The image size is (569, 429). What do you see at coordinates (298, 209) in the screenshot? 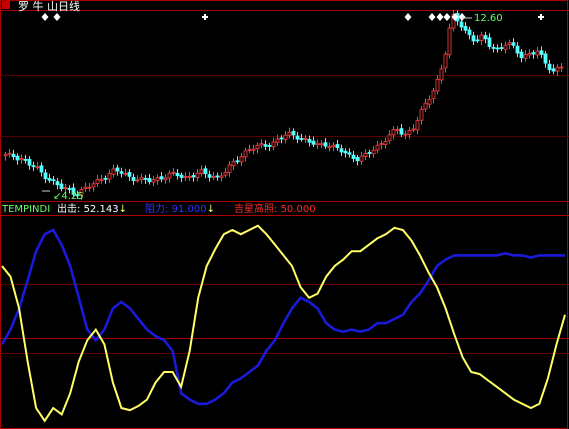
I see `legend-jixing-value: 50.000` at bounding box center [298, 209].